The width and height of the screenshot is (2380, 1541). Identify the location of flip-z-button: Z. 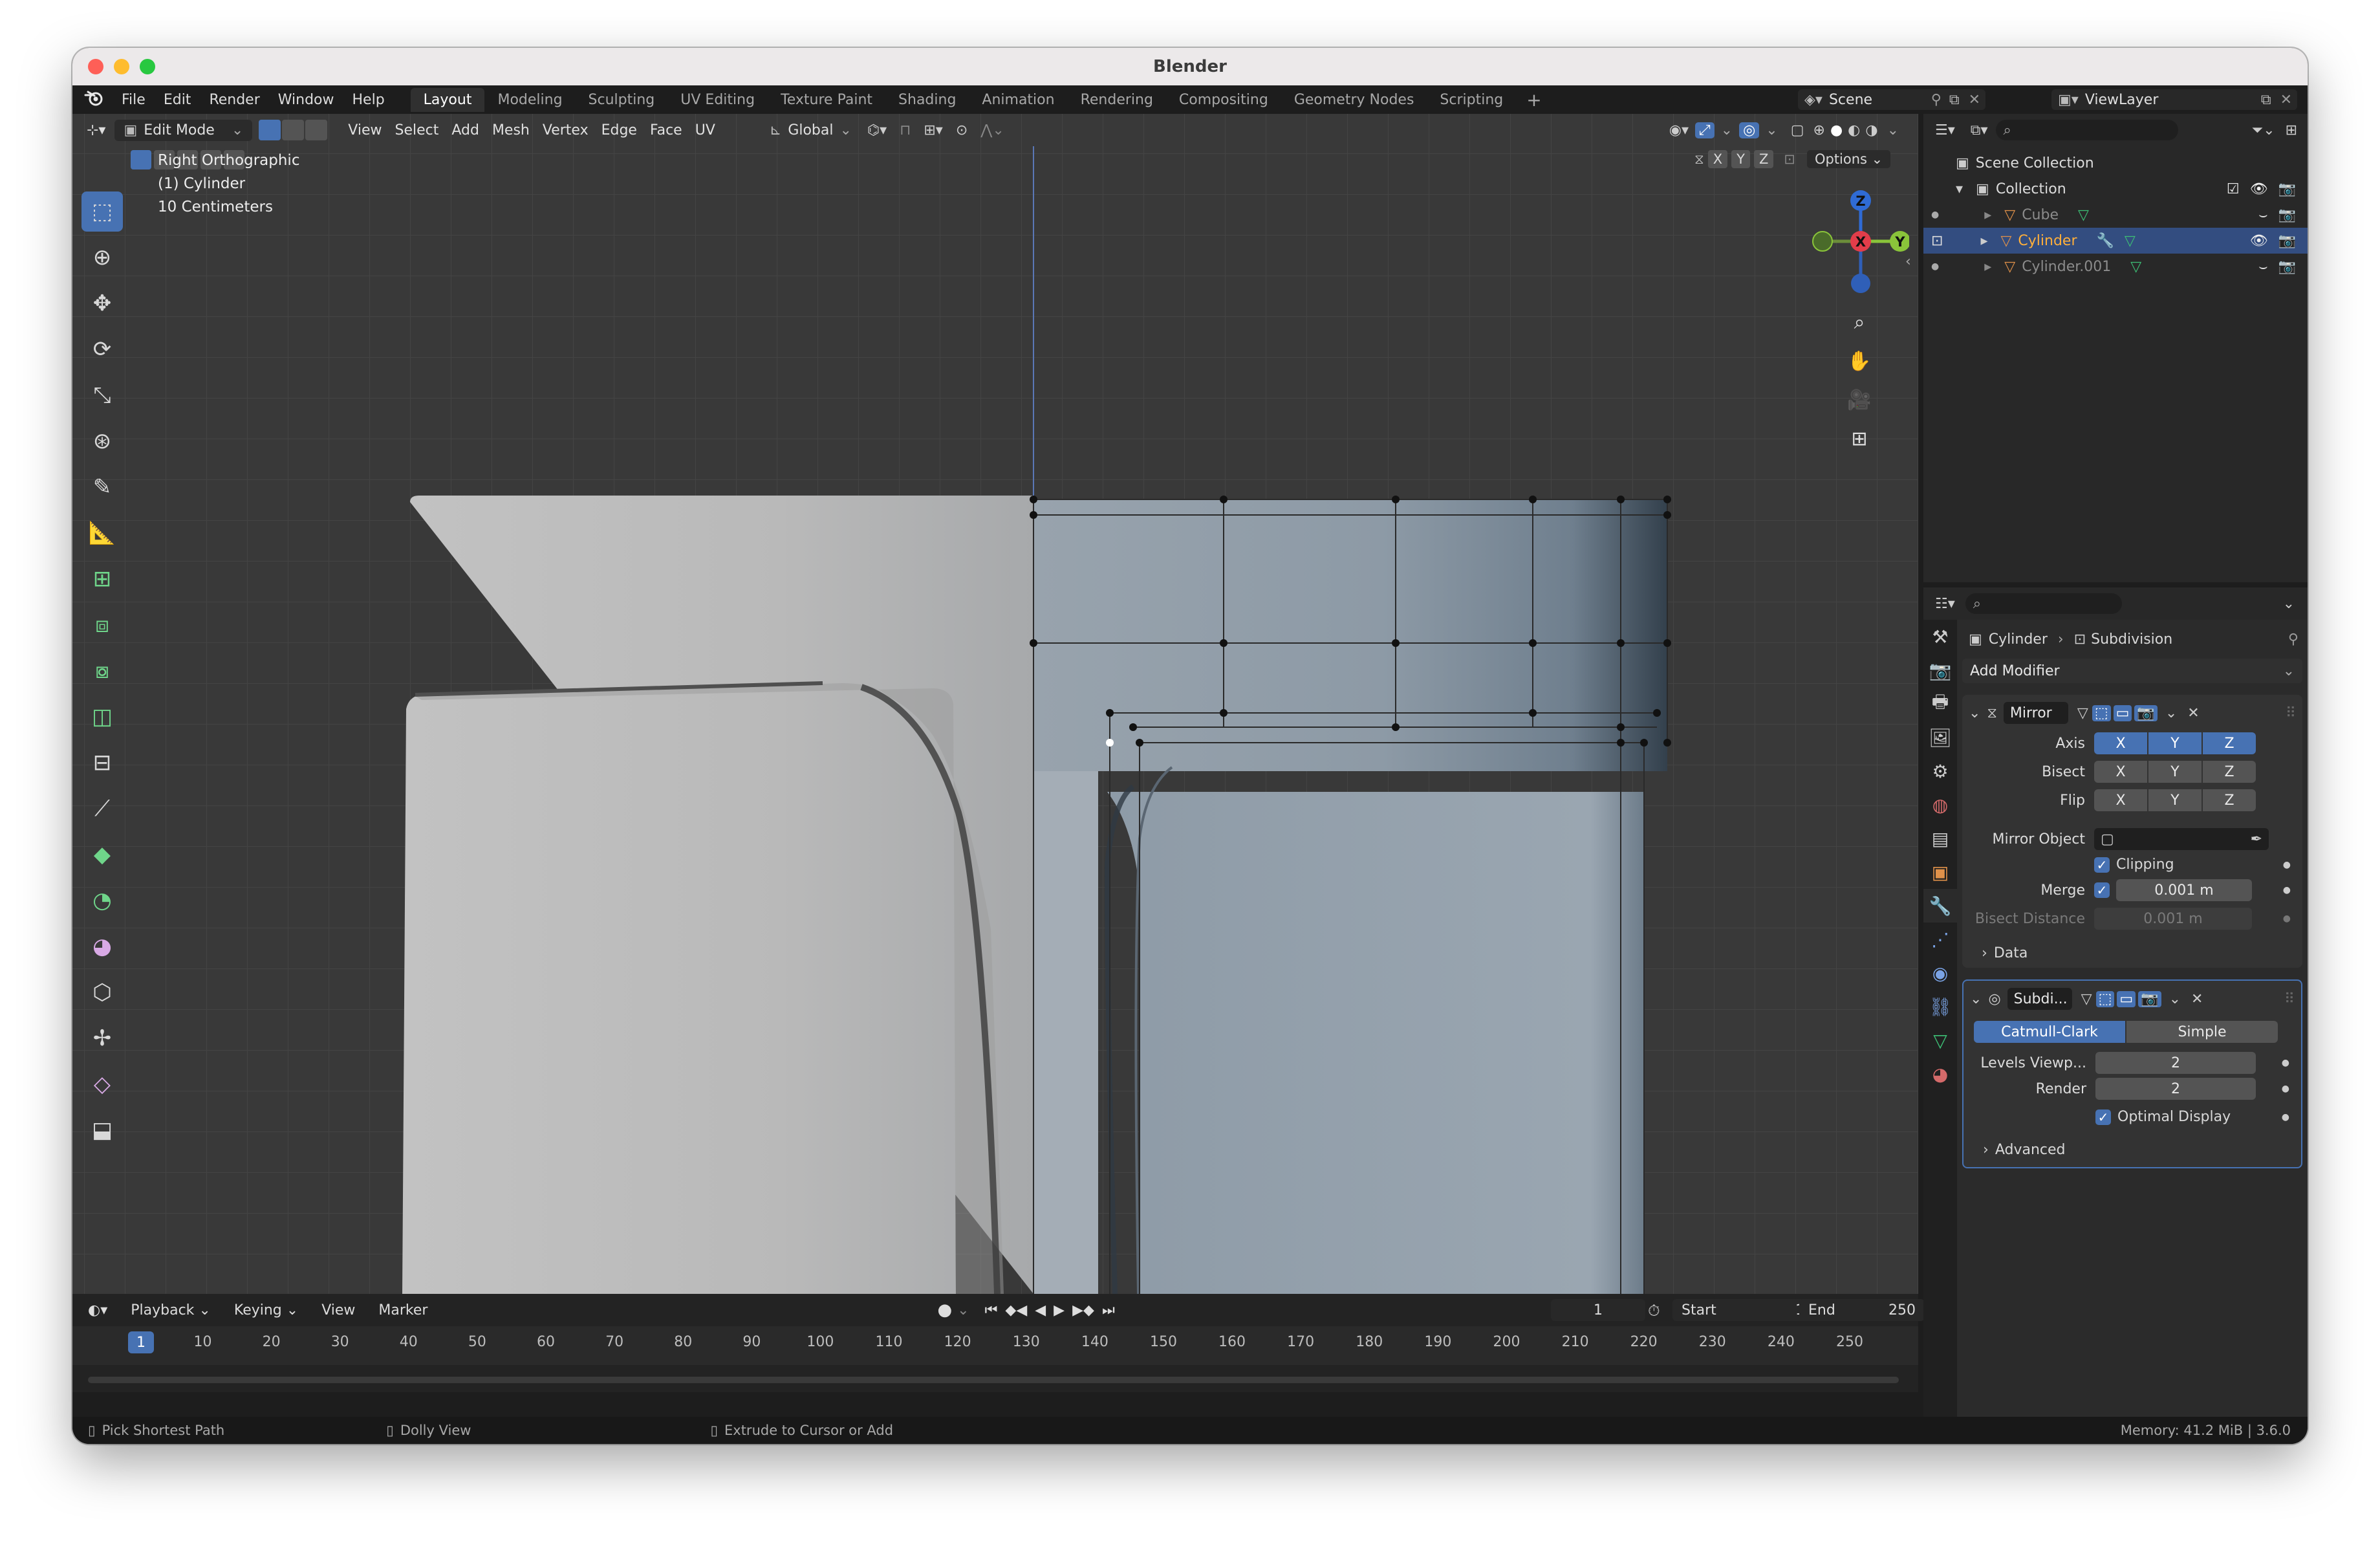
(2229, 800).